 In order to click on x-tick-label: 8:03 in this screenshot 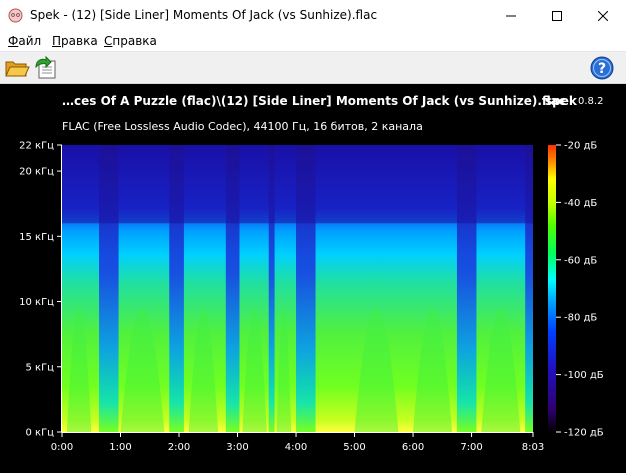, I will do `click(533, 447)`.